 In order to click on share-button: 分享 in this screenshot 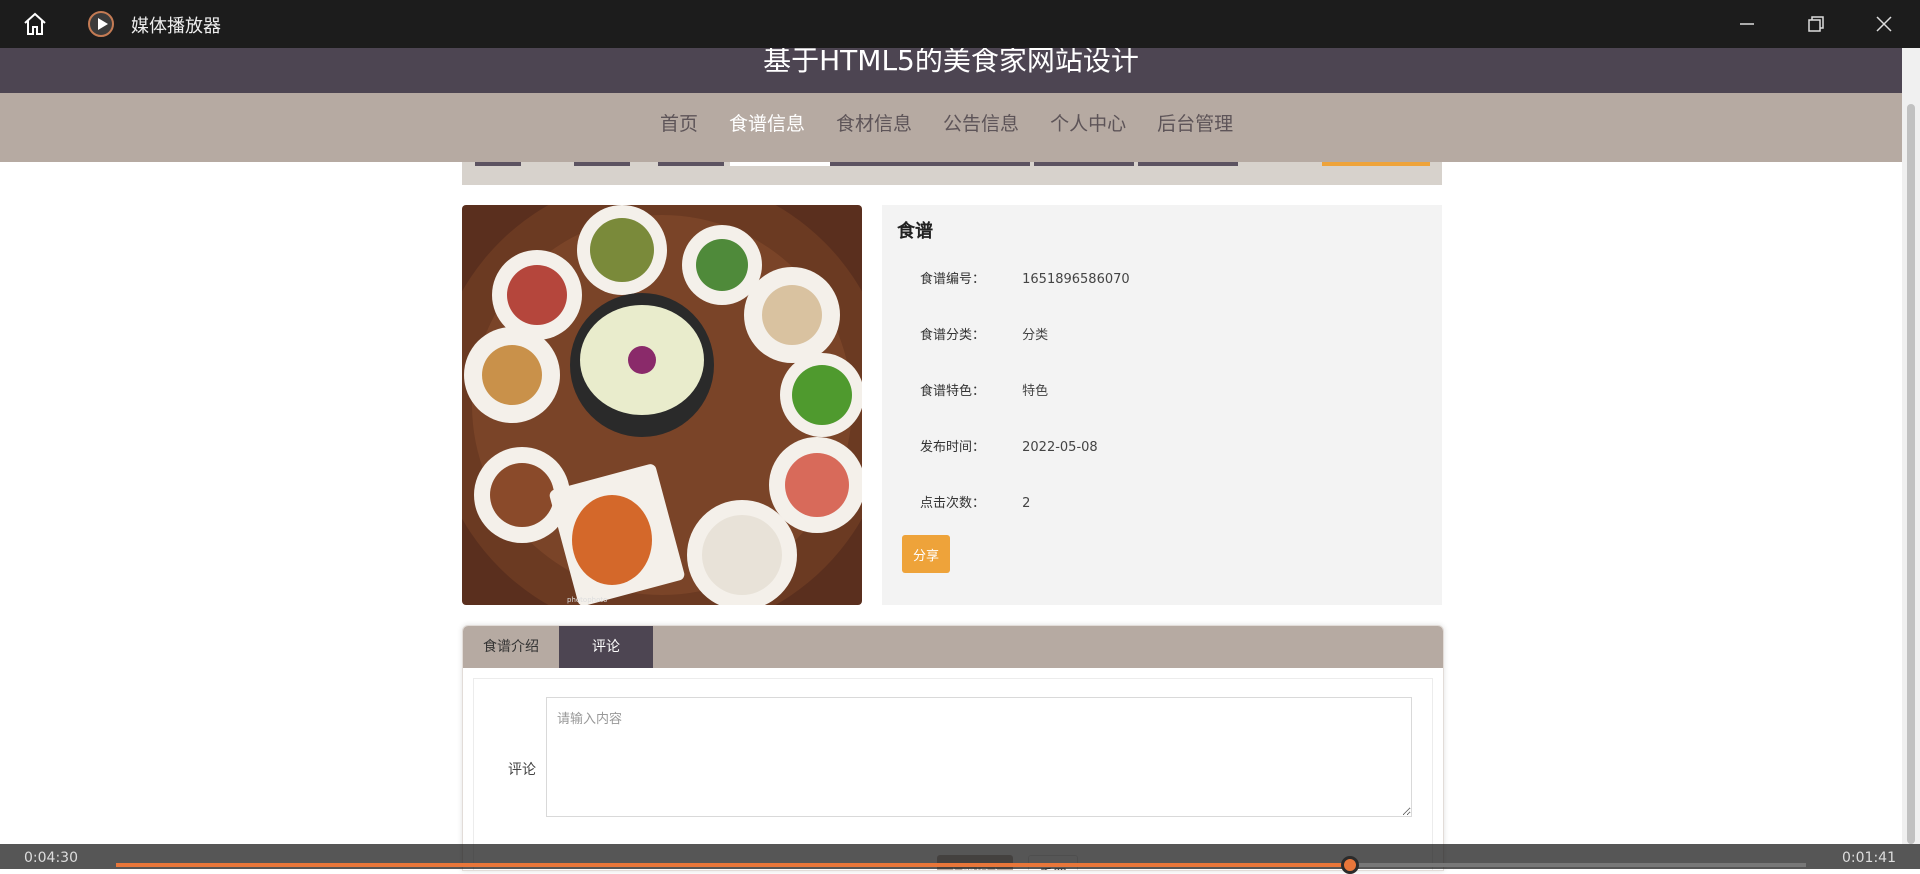, I will do `click(926, 554)`.